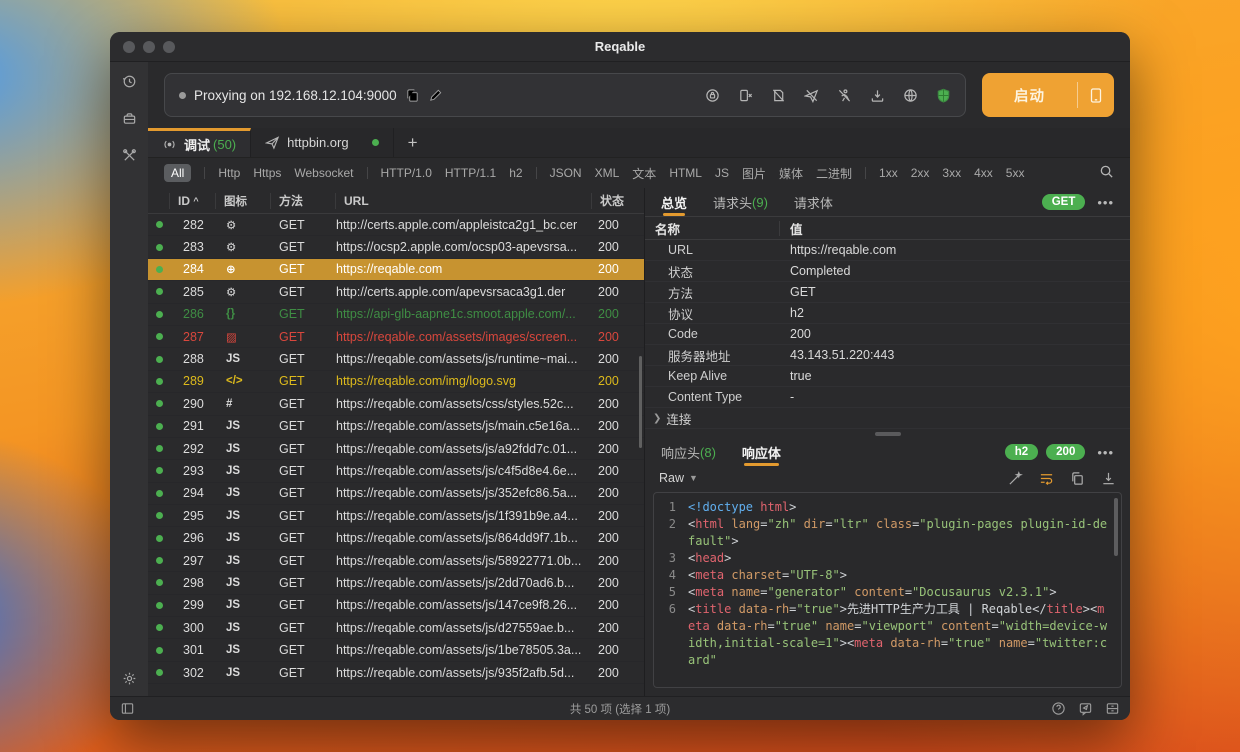 The height and width of the screenshot is (752, 1240). Describe the element at coordinates (1015, 173) in the screenshot. I see `filter-chip-5xx: 5xx` at that location.